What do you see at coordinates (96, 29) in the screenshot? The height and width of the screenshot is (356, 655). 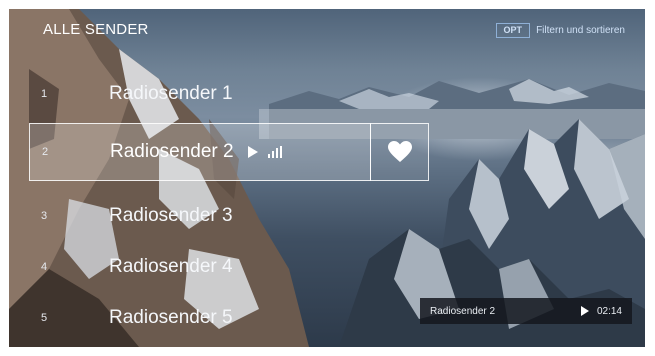 I see `page-title: ALLE SENDER` at bounding box center [96, 29].